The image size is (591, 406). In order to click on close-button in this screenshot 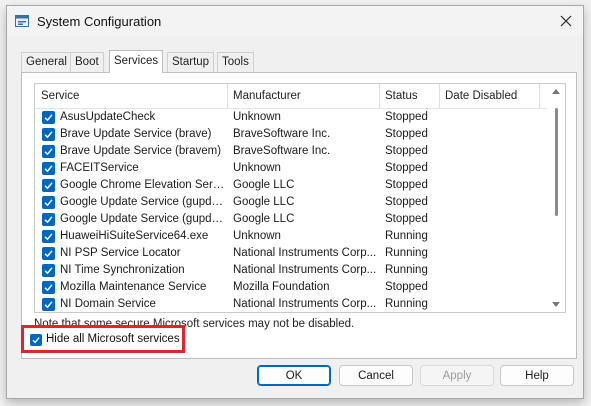, I will do `click(566, 21)`.